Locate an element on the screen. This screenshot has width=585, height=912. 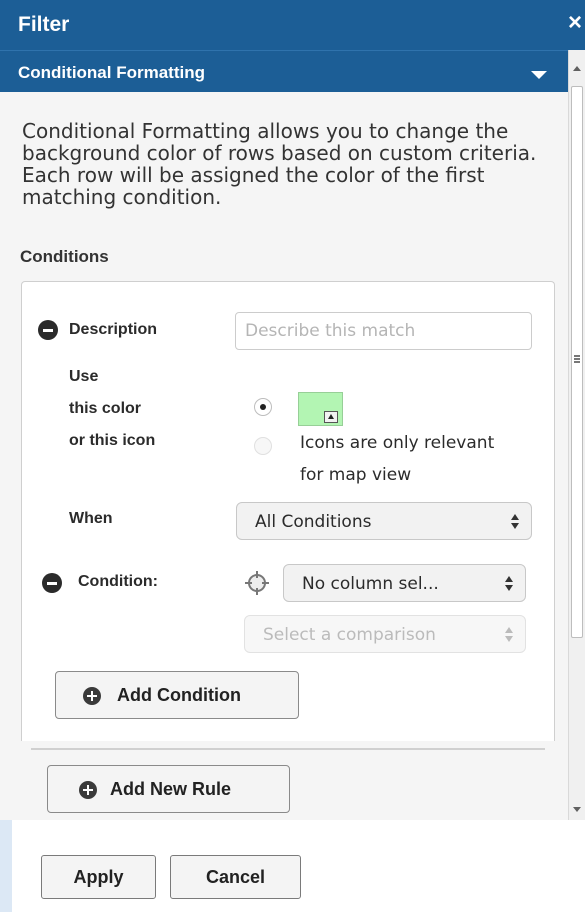
when-label: When is located at coordinates (91, 518).